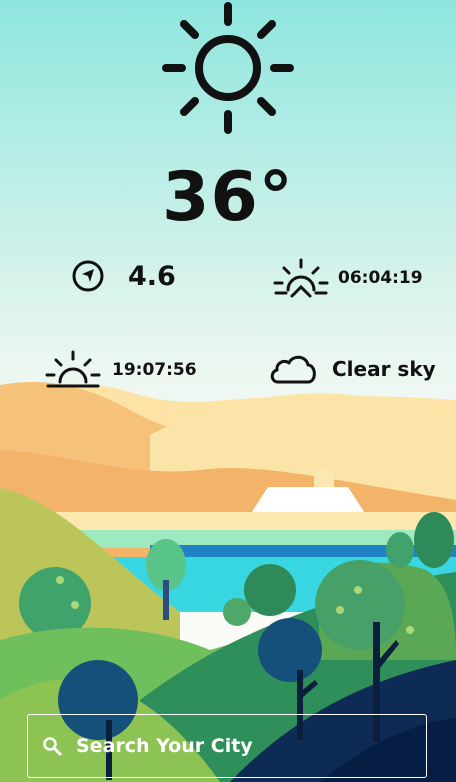  I want to click on sky-condition-stat: Clear sky, so click(352, 369).